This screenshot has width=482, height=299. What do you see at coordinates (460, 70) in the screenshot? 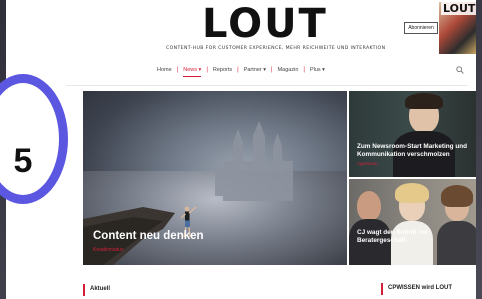
I see `search-icon` at bounding box center [460, 70].